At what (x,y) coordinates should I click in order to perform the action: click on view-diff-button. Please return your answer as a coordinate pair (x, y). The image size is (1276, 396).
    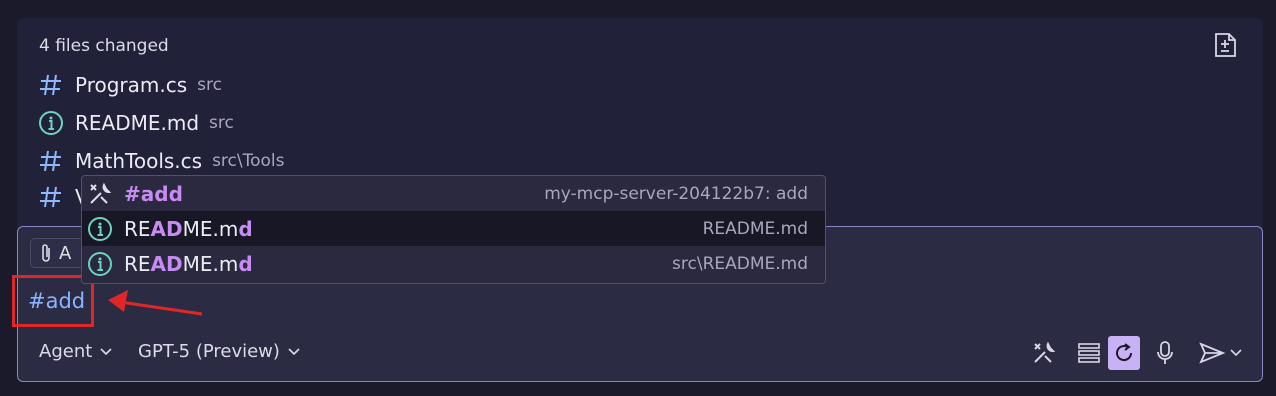
    Looking at the image, I should click on (1226, 45).